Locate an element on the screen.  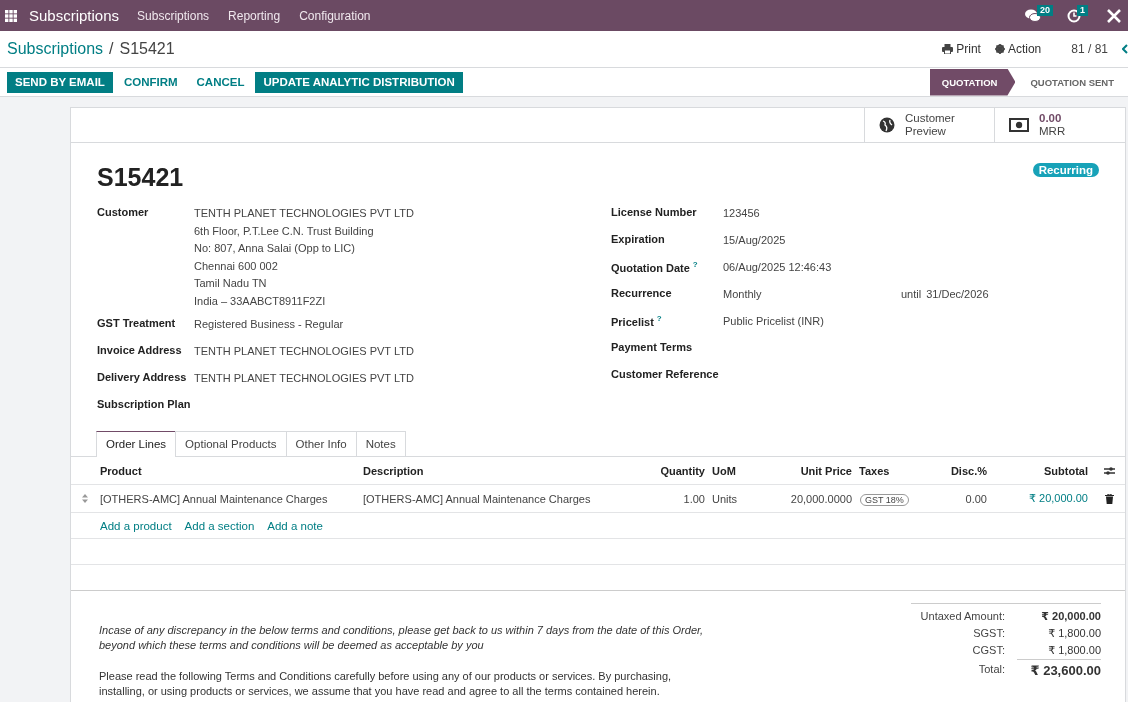
print-button: Print is located at coordinates (961, 49).